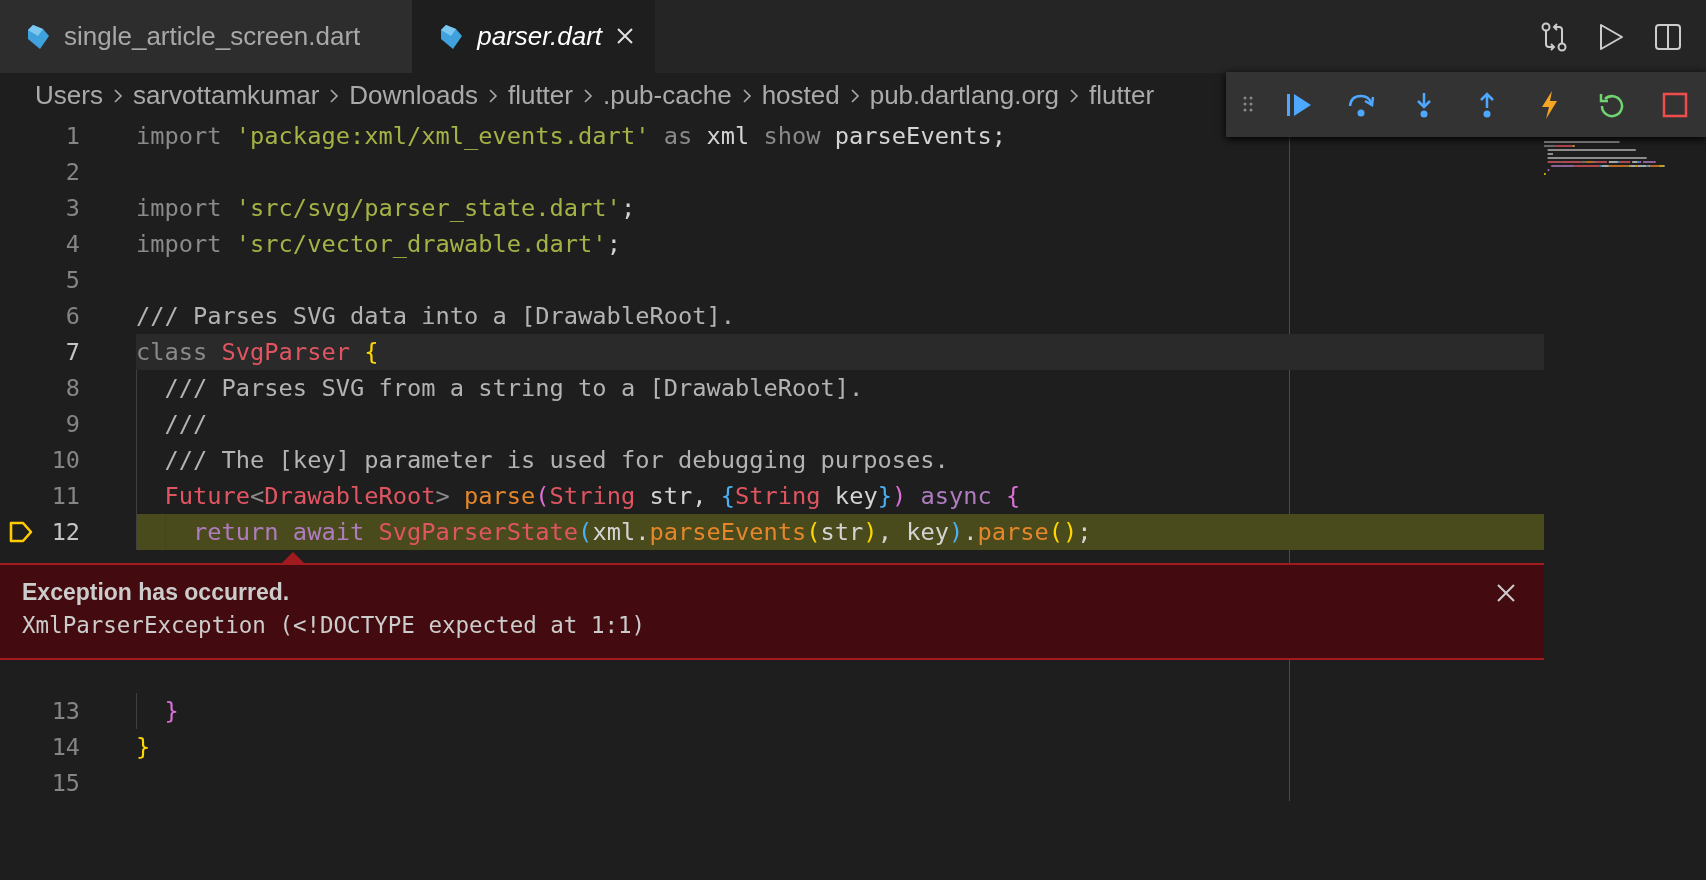  Describe the element at coordinates (72, 316) in the screenshot. I see `line-number: 6` at that location.